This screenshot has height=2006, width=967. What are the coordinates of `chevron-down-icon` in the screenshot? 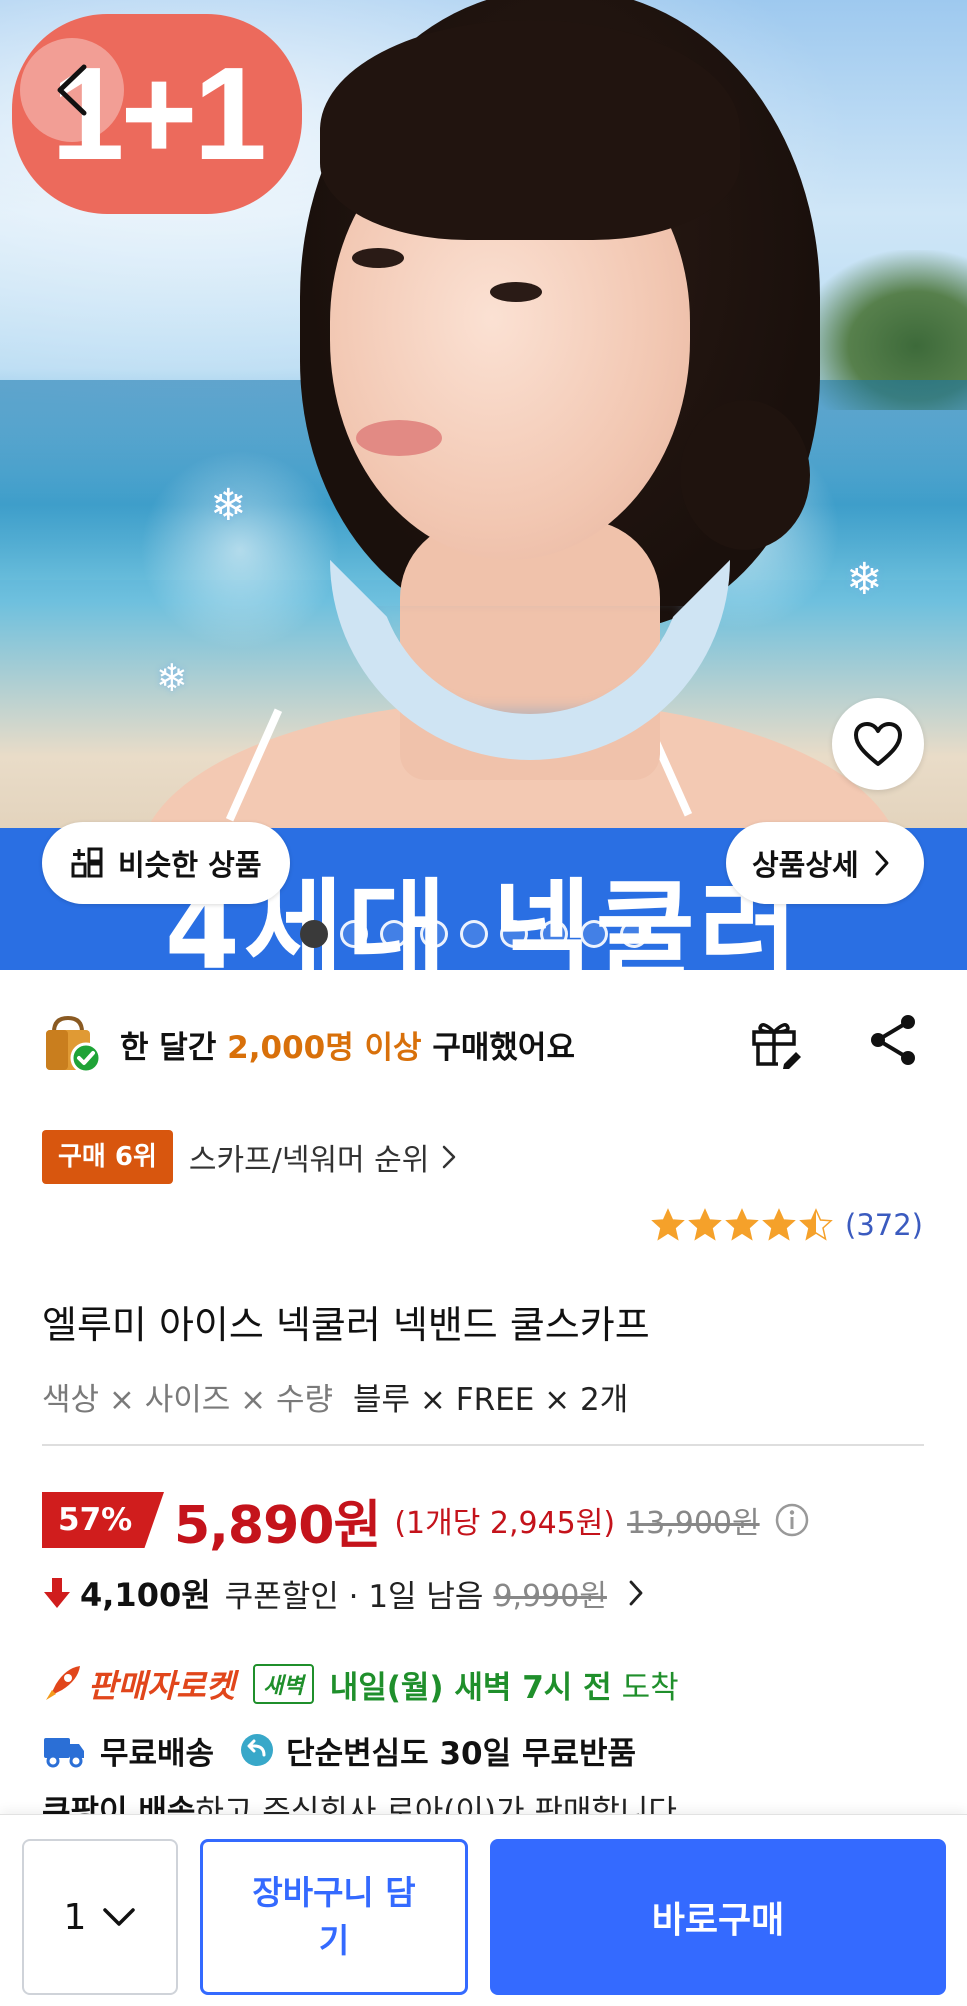 It's located at (119, 1917).